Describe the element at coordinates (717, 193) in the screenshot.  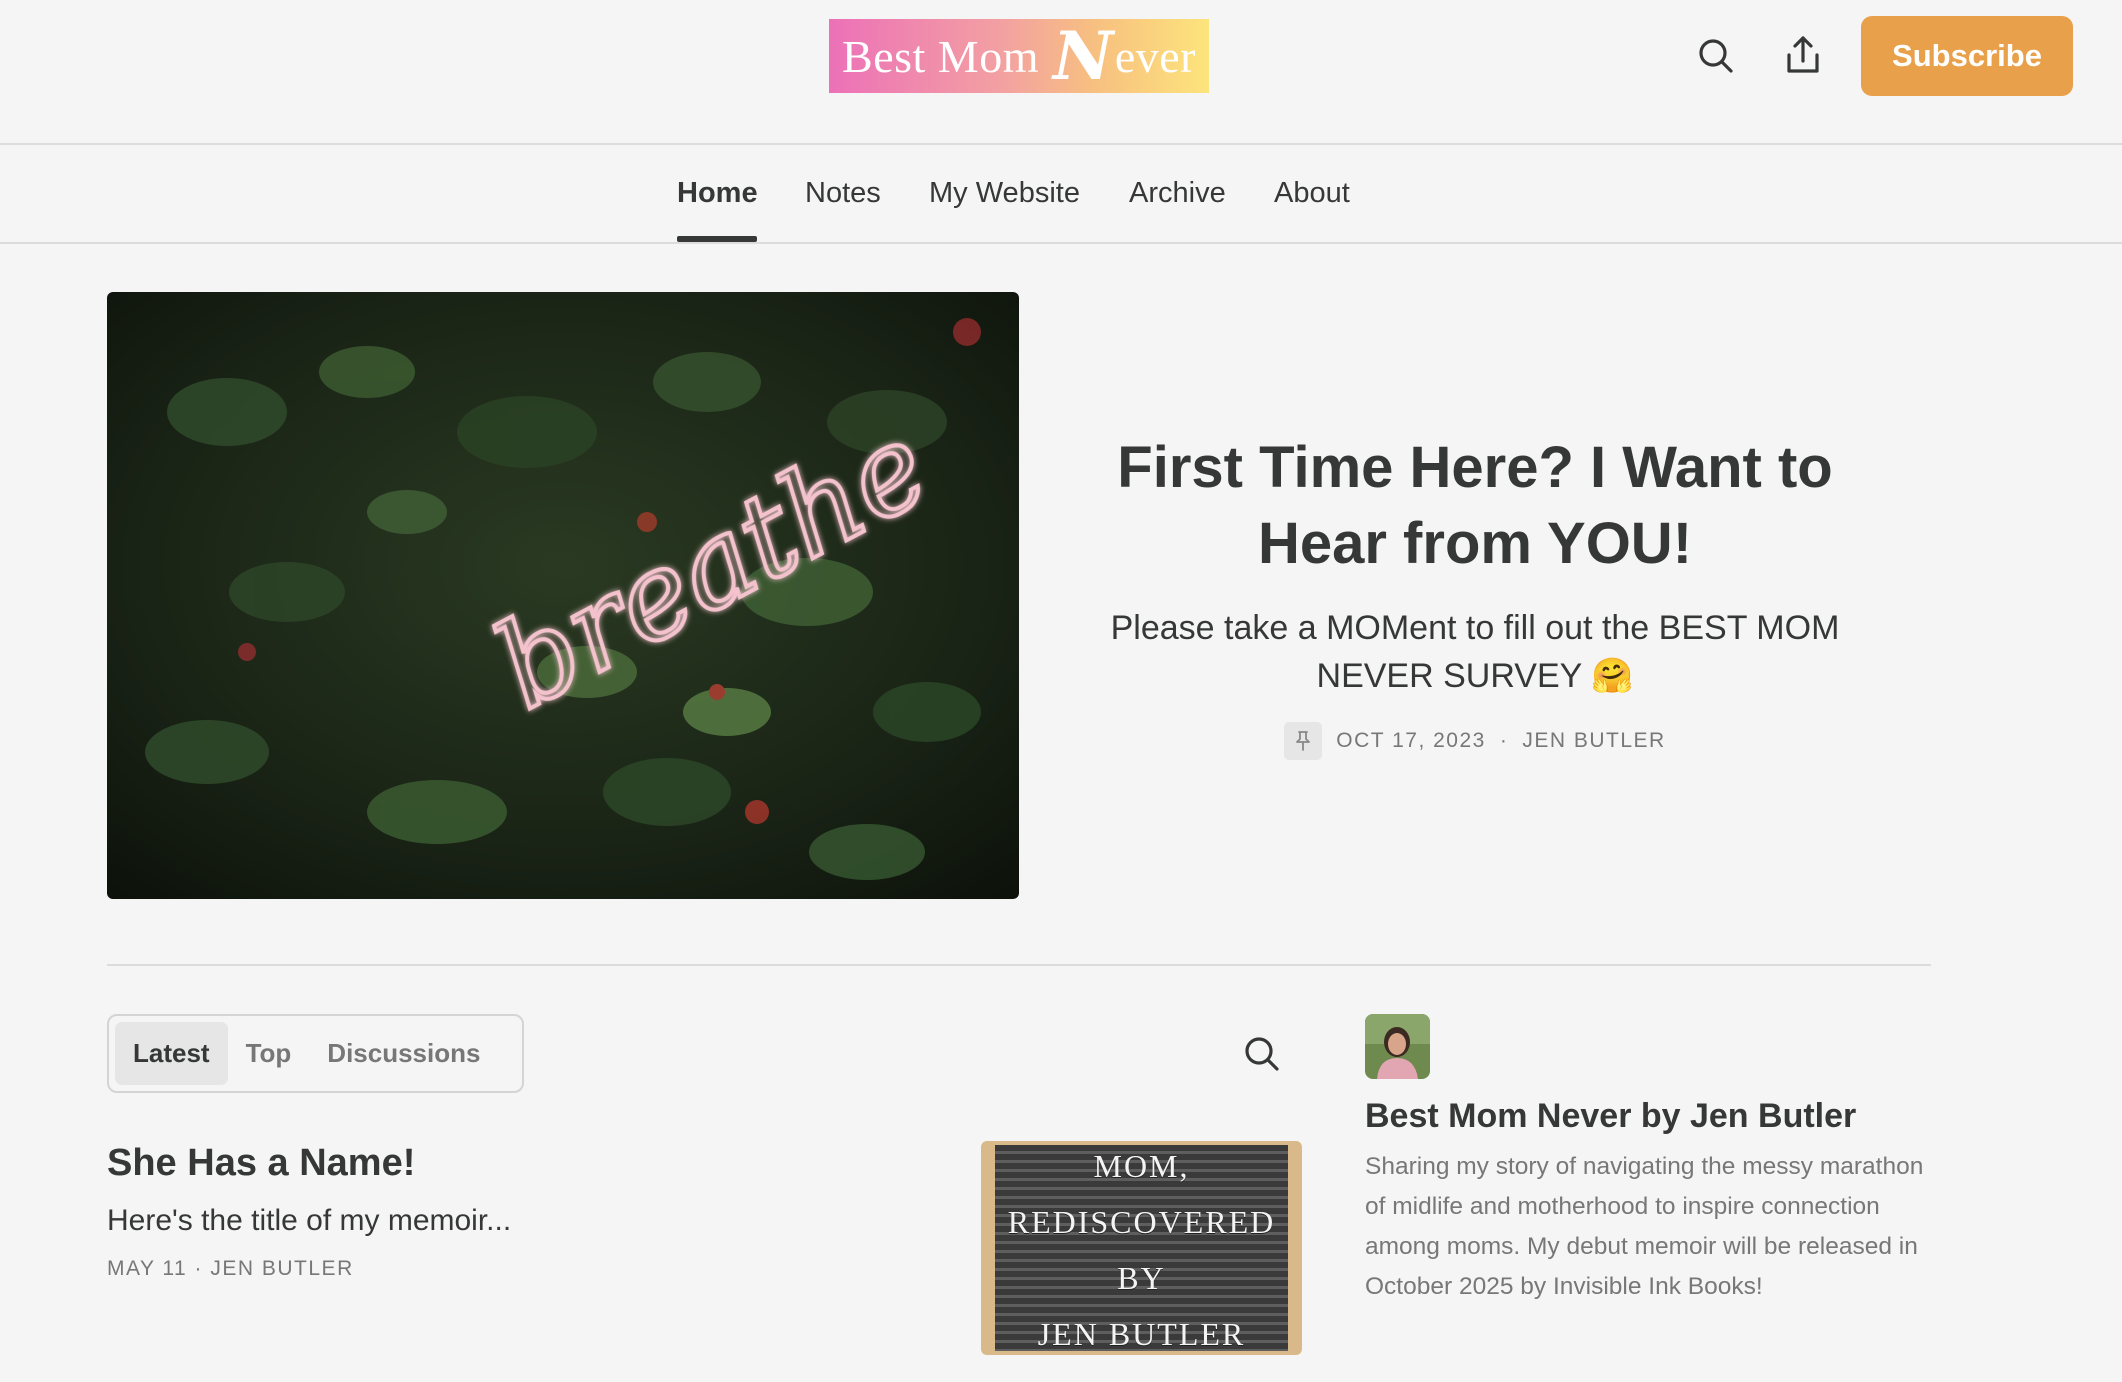
I see `nav-home: Home` at that location.